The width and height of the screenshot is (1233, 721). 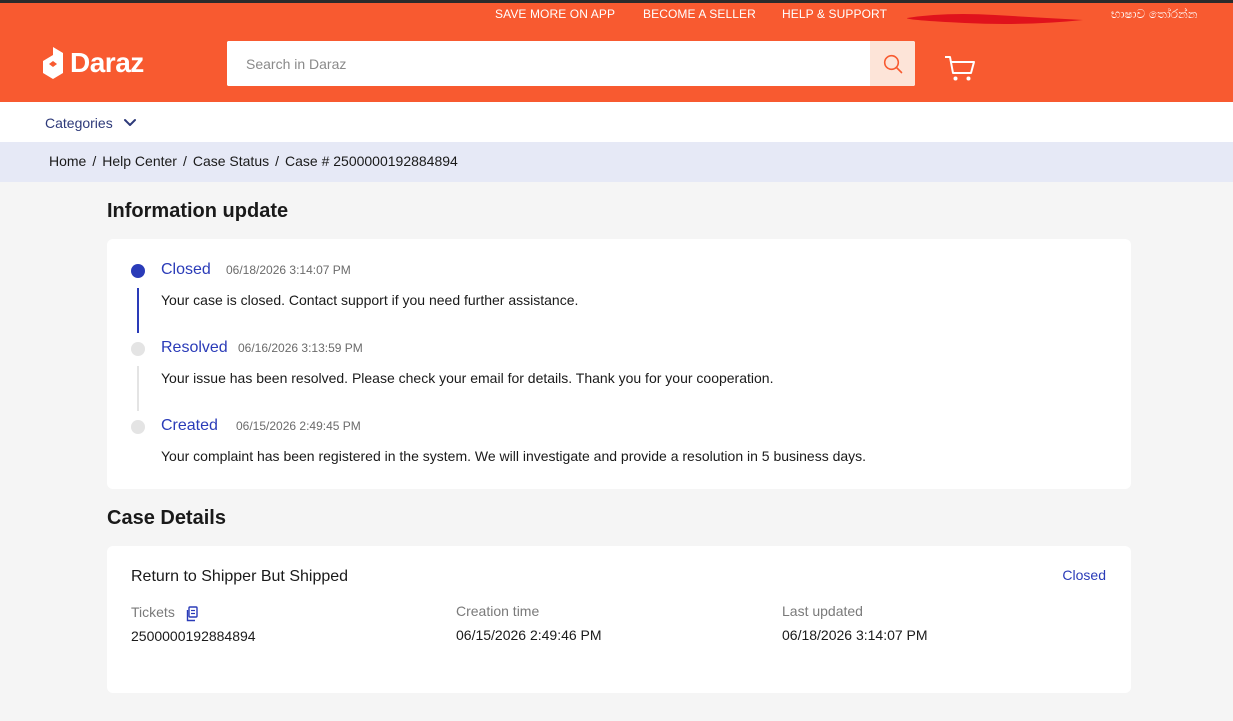 I want to click on event-status: Created, so click(x=189, y=425).